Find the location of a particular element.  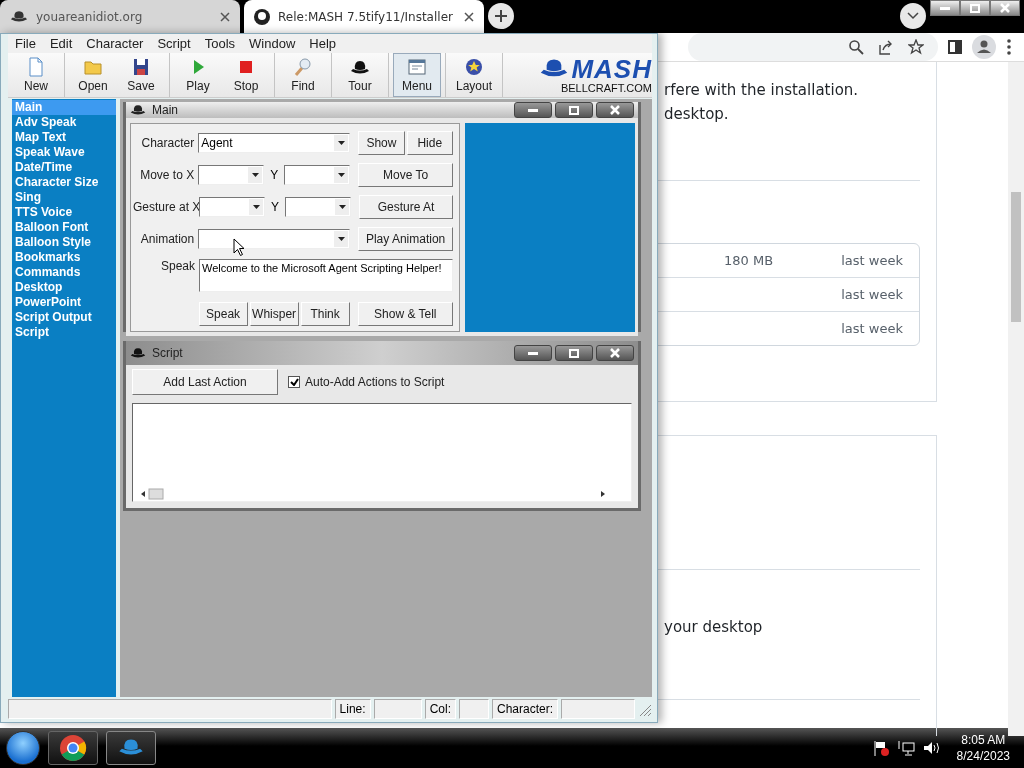

menu-icon is located at coordinates (1009, 47).